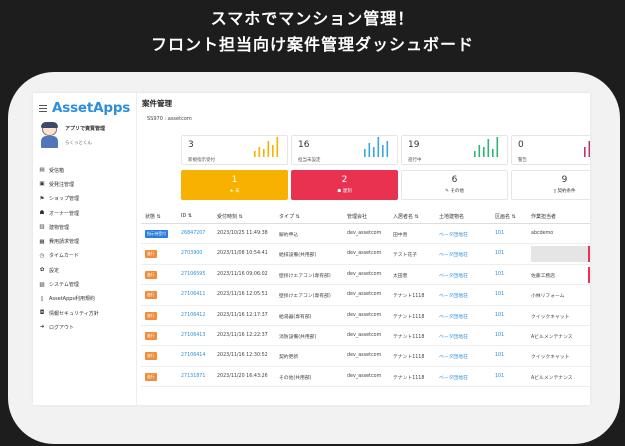 The image size is (625, 446). I want to click on column-header: 管理会社, so click(357, 216).